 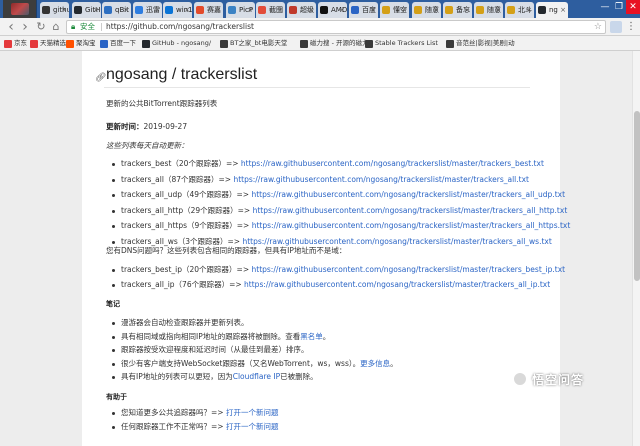 What do you see at coordinates (211, 336) in the screenshot?
I see `note-text: 具有相同域或指向相同IP地址的跟踪器将被删除。查看` at bounding box center [211, 336].